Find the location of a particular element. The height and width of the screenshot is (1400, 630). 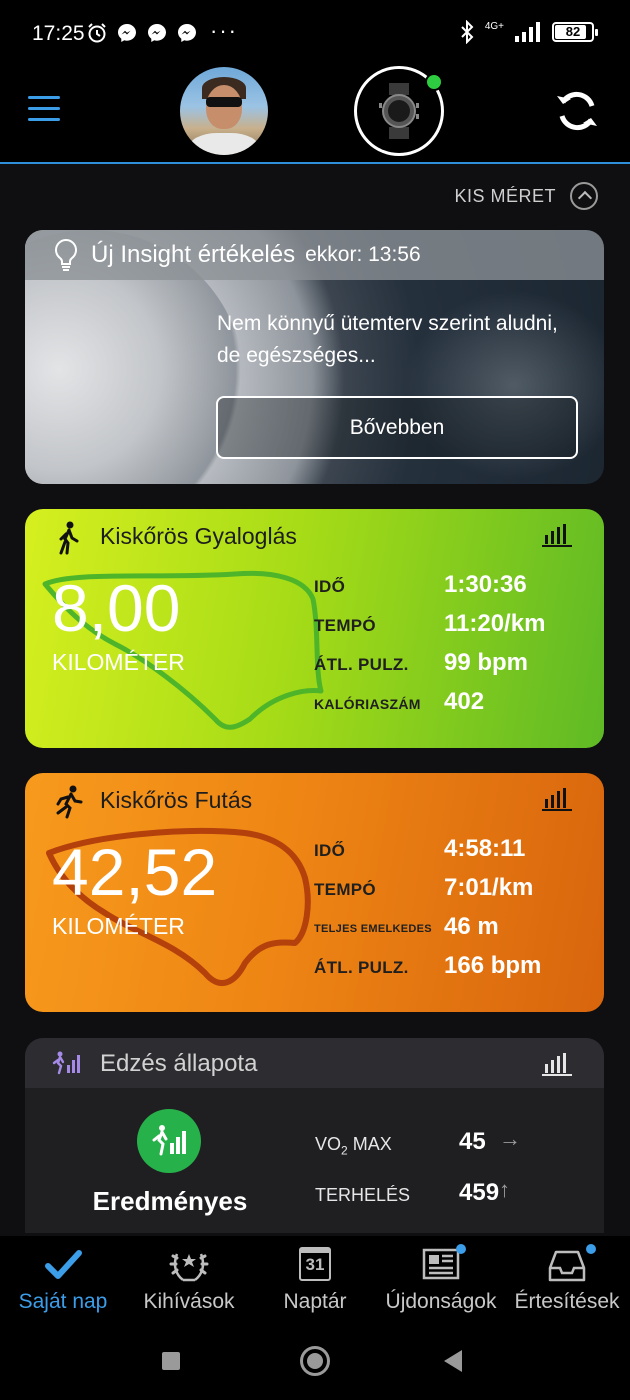

stat-value: 402 is located at coordinates (464, 701).